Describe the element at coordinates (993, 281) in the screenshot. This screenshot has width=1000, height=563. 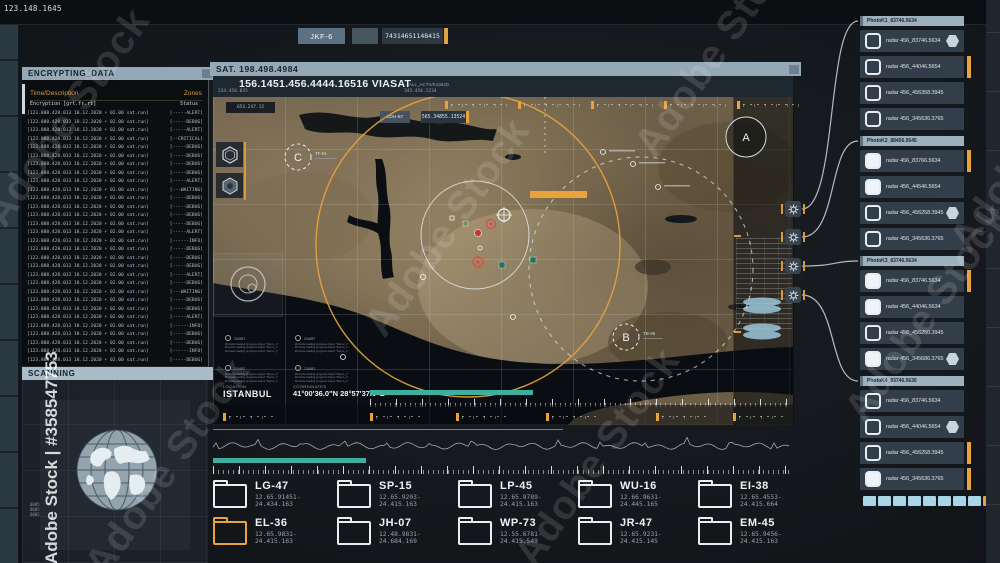
I see `right-edge-strip` at that location.